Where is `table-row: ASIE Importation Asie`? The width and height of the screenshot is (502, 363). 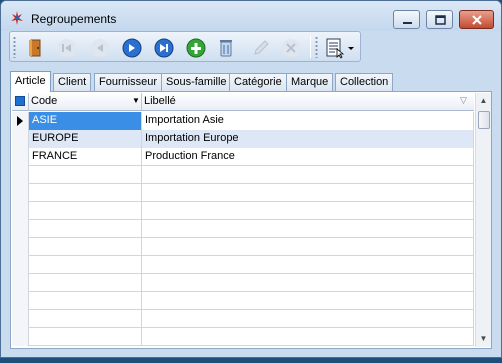
table-row: ASIE Importation Asie is located at coordinates (243, 121).